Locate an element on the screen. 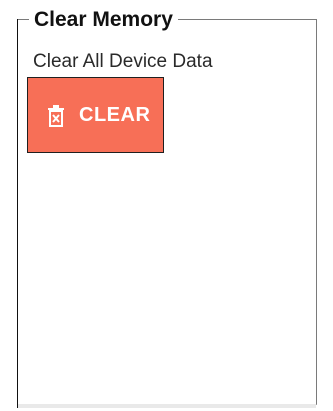 The width and height of the screenshot is (333, 411). trash-x-icon is located at coordinates (56, 116).